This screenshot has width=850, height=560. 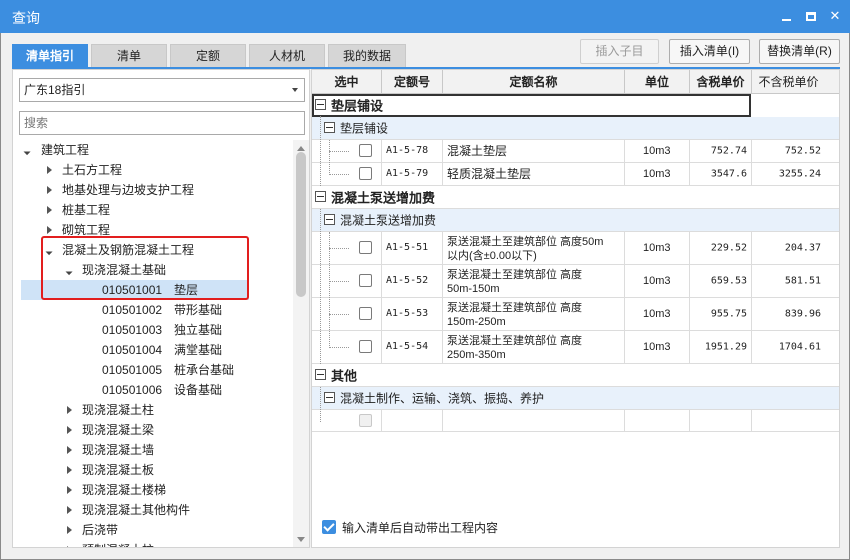 What do you see at coordinates (329, 527) in the screenshot?
I see `checkbox-checked-icon` at bounding box center [329, 527].